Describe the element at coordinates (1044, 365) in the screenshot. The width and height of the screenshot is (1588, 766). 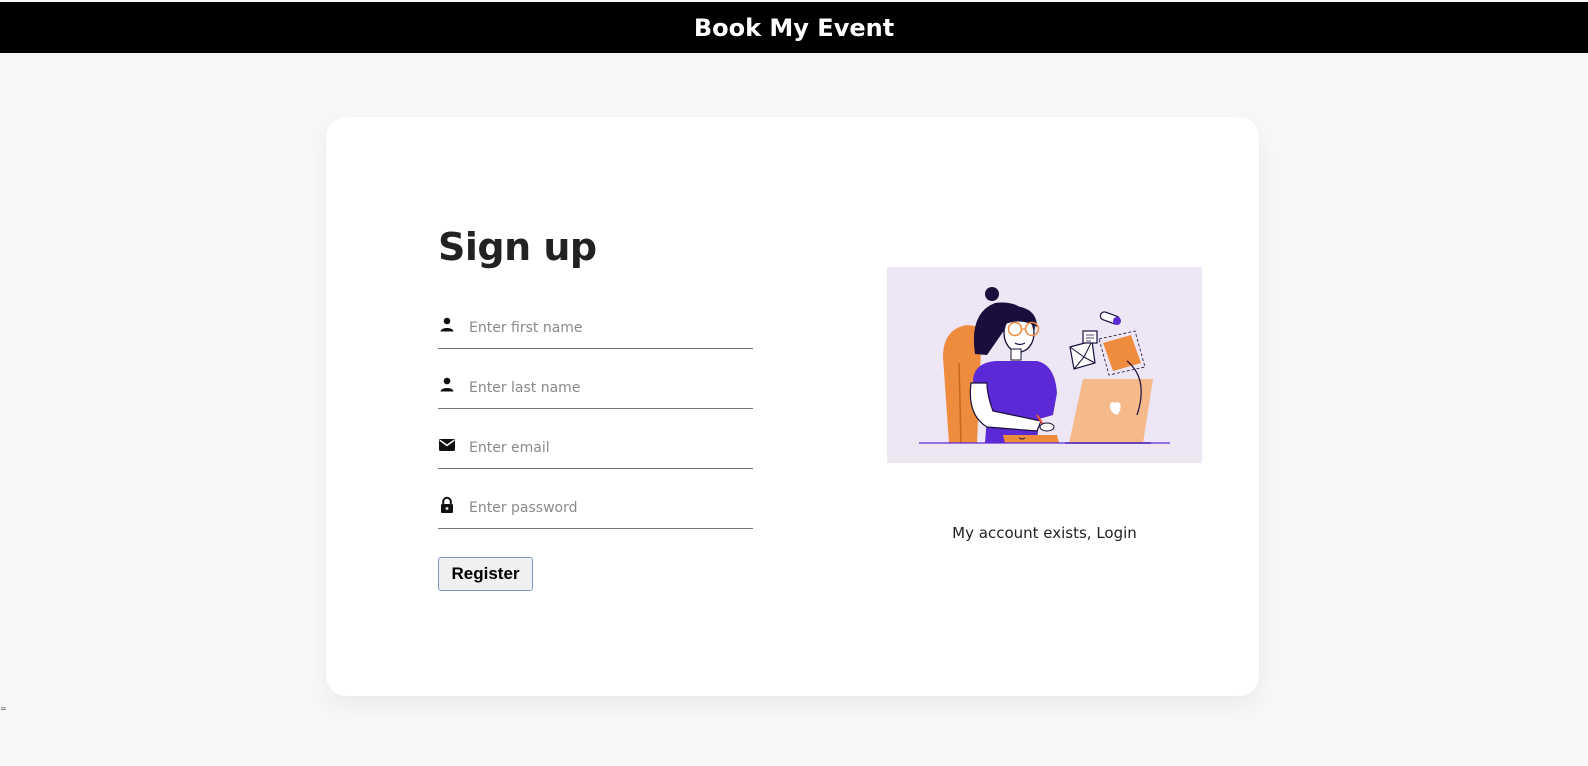
I see `signup-illustration` at that location.